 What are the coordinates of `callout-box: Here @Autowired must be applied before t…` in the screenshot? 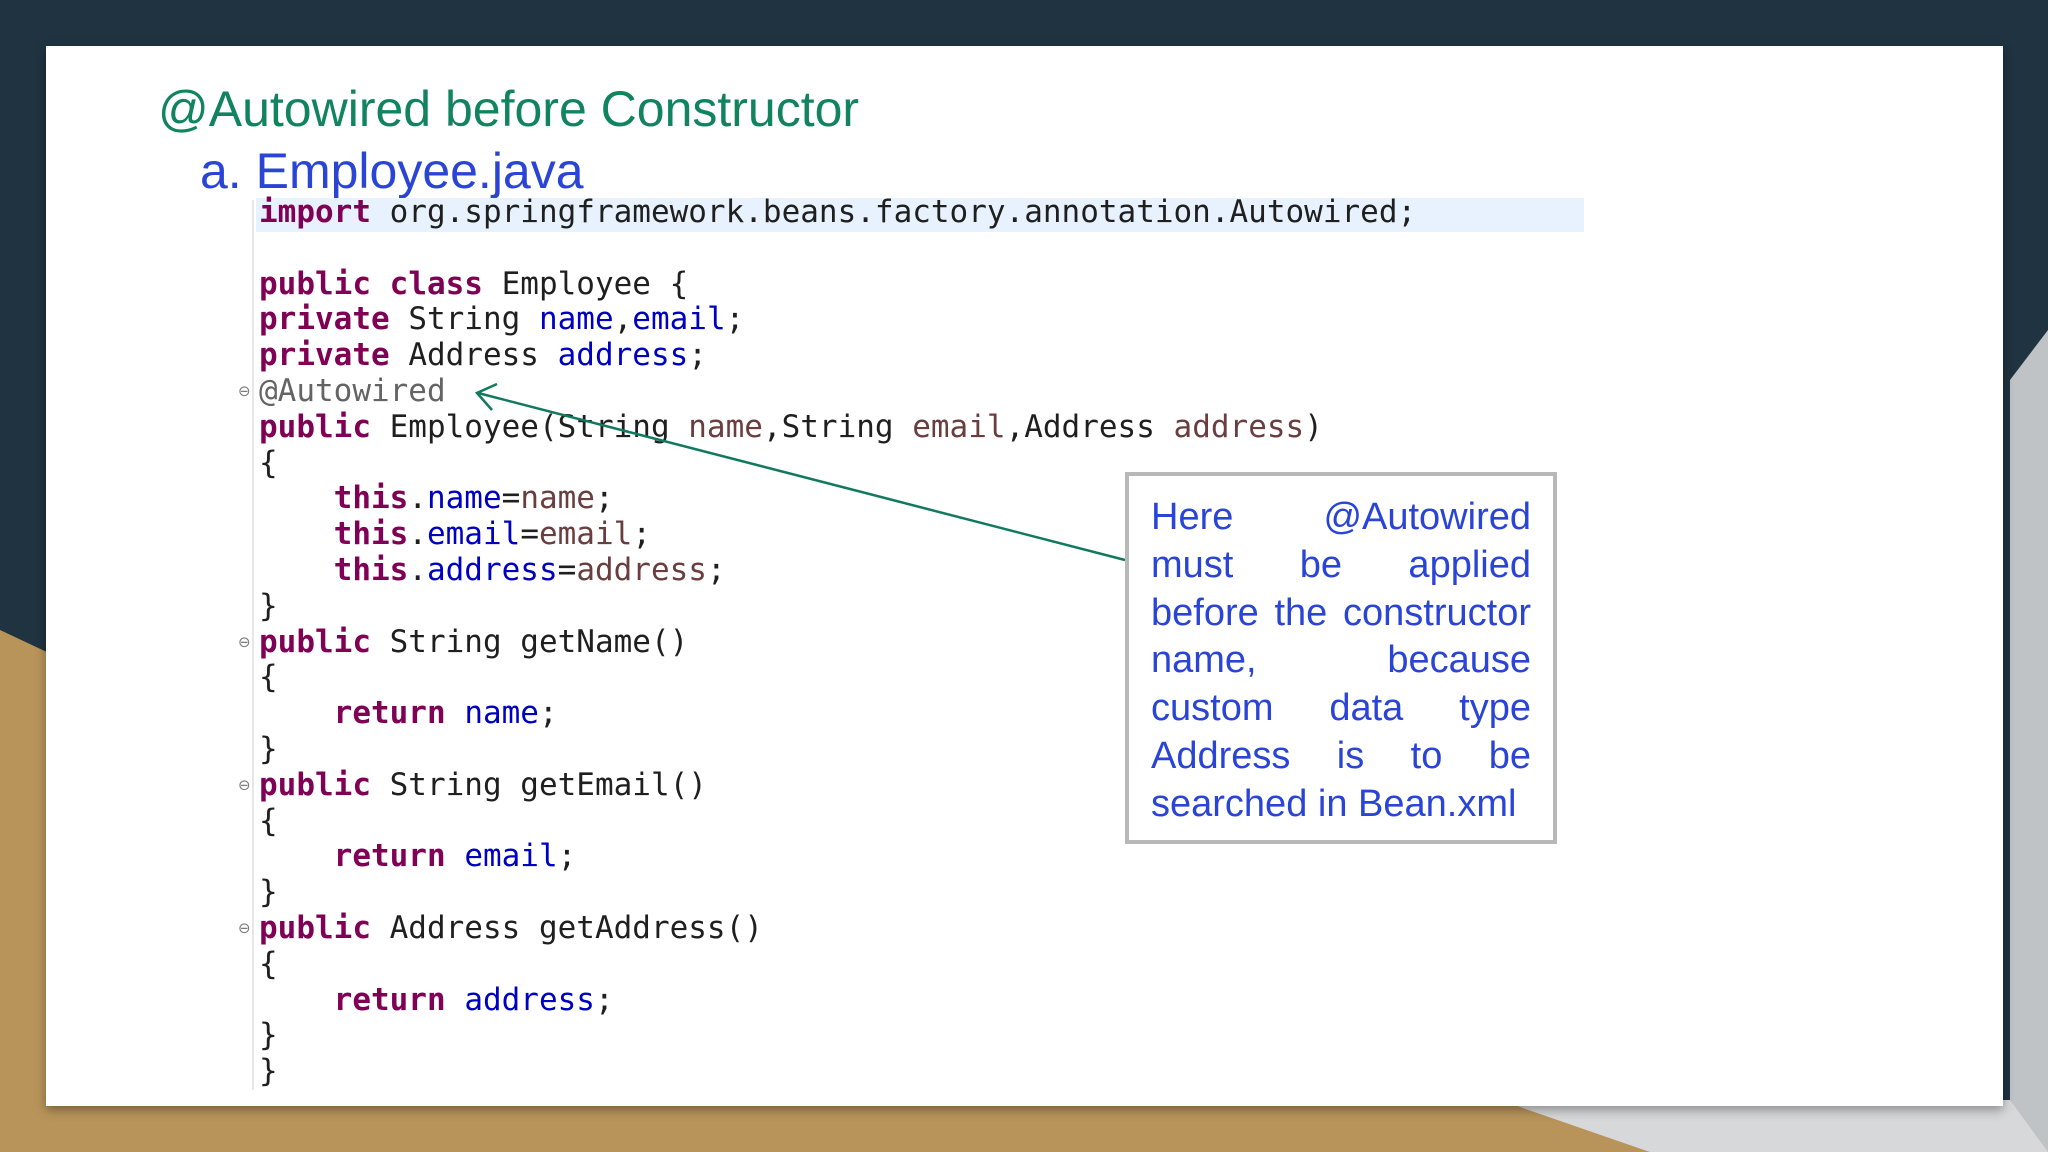 It's located at (1341, 658).